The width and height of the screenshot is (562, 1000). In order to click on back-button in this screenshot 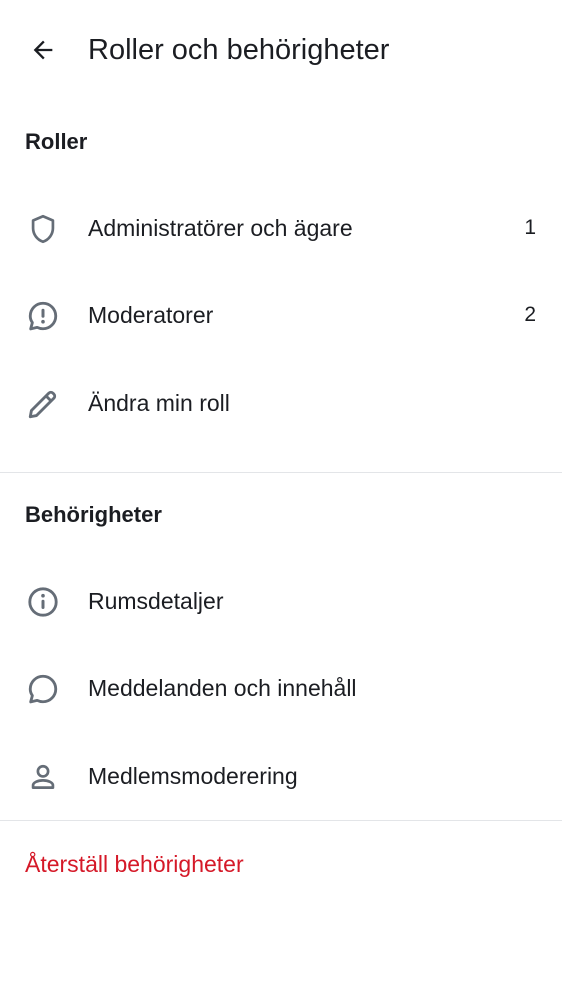, I will do `click(43, 50)`.